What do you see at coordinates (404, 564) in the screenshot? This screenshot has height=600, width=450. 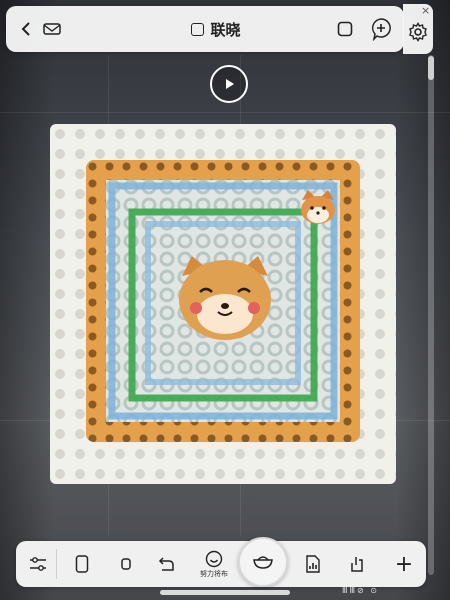 I see `plus-button: +` at bounding box center [404, 564].